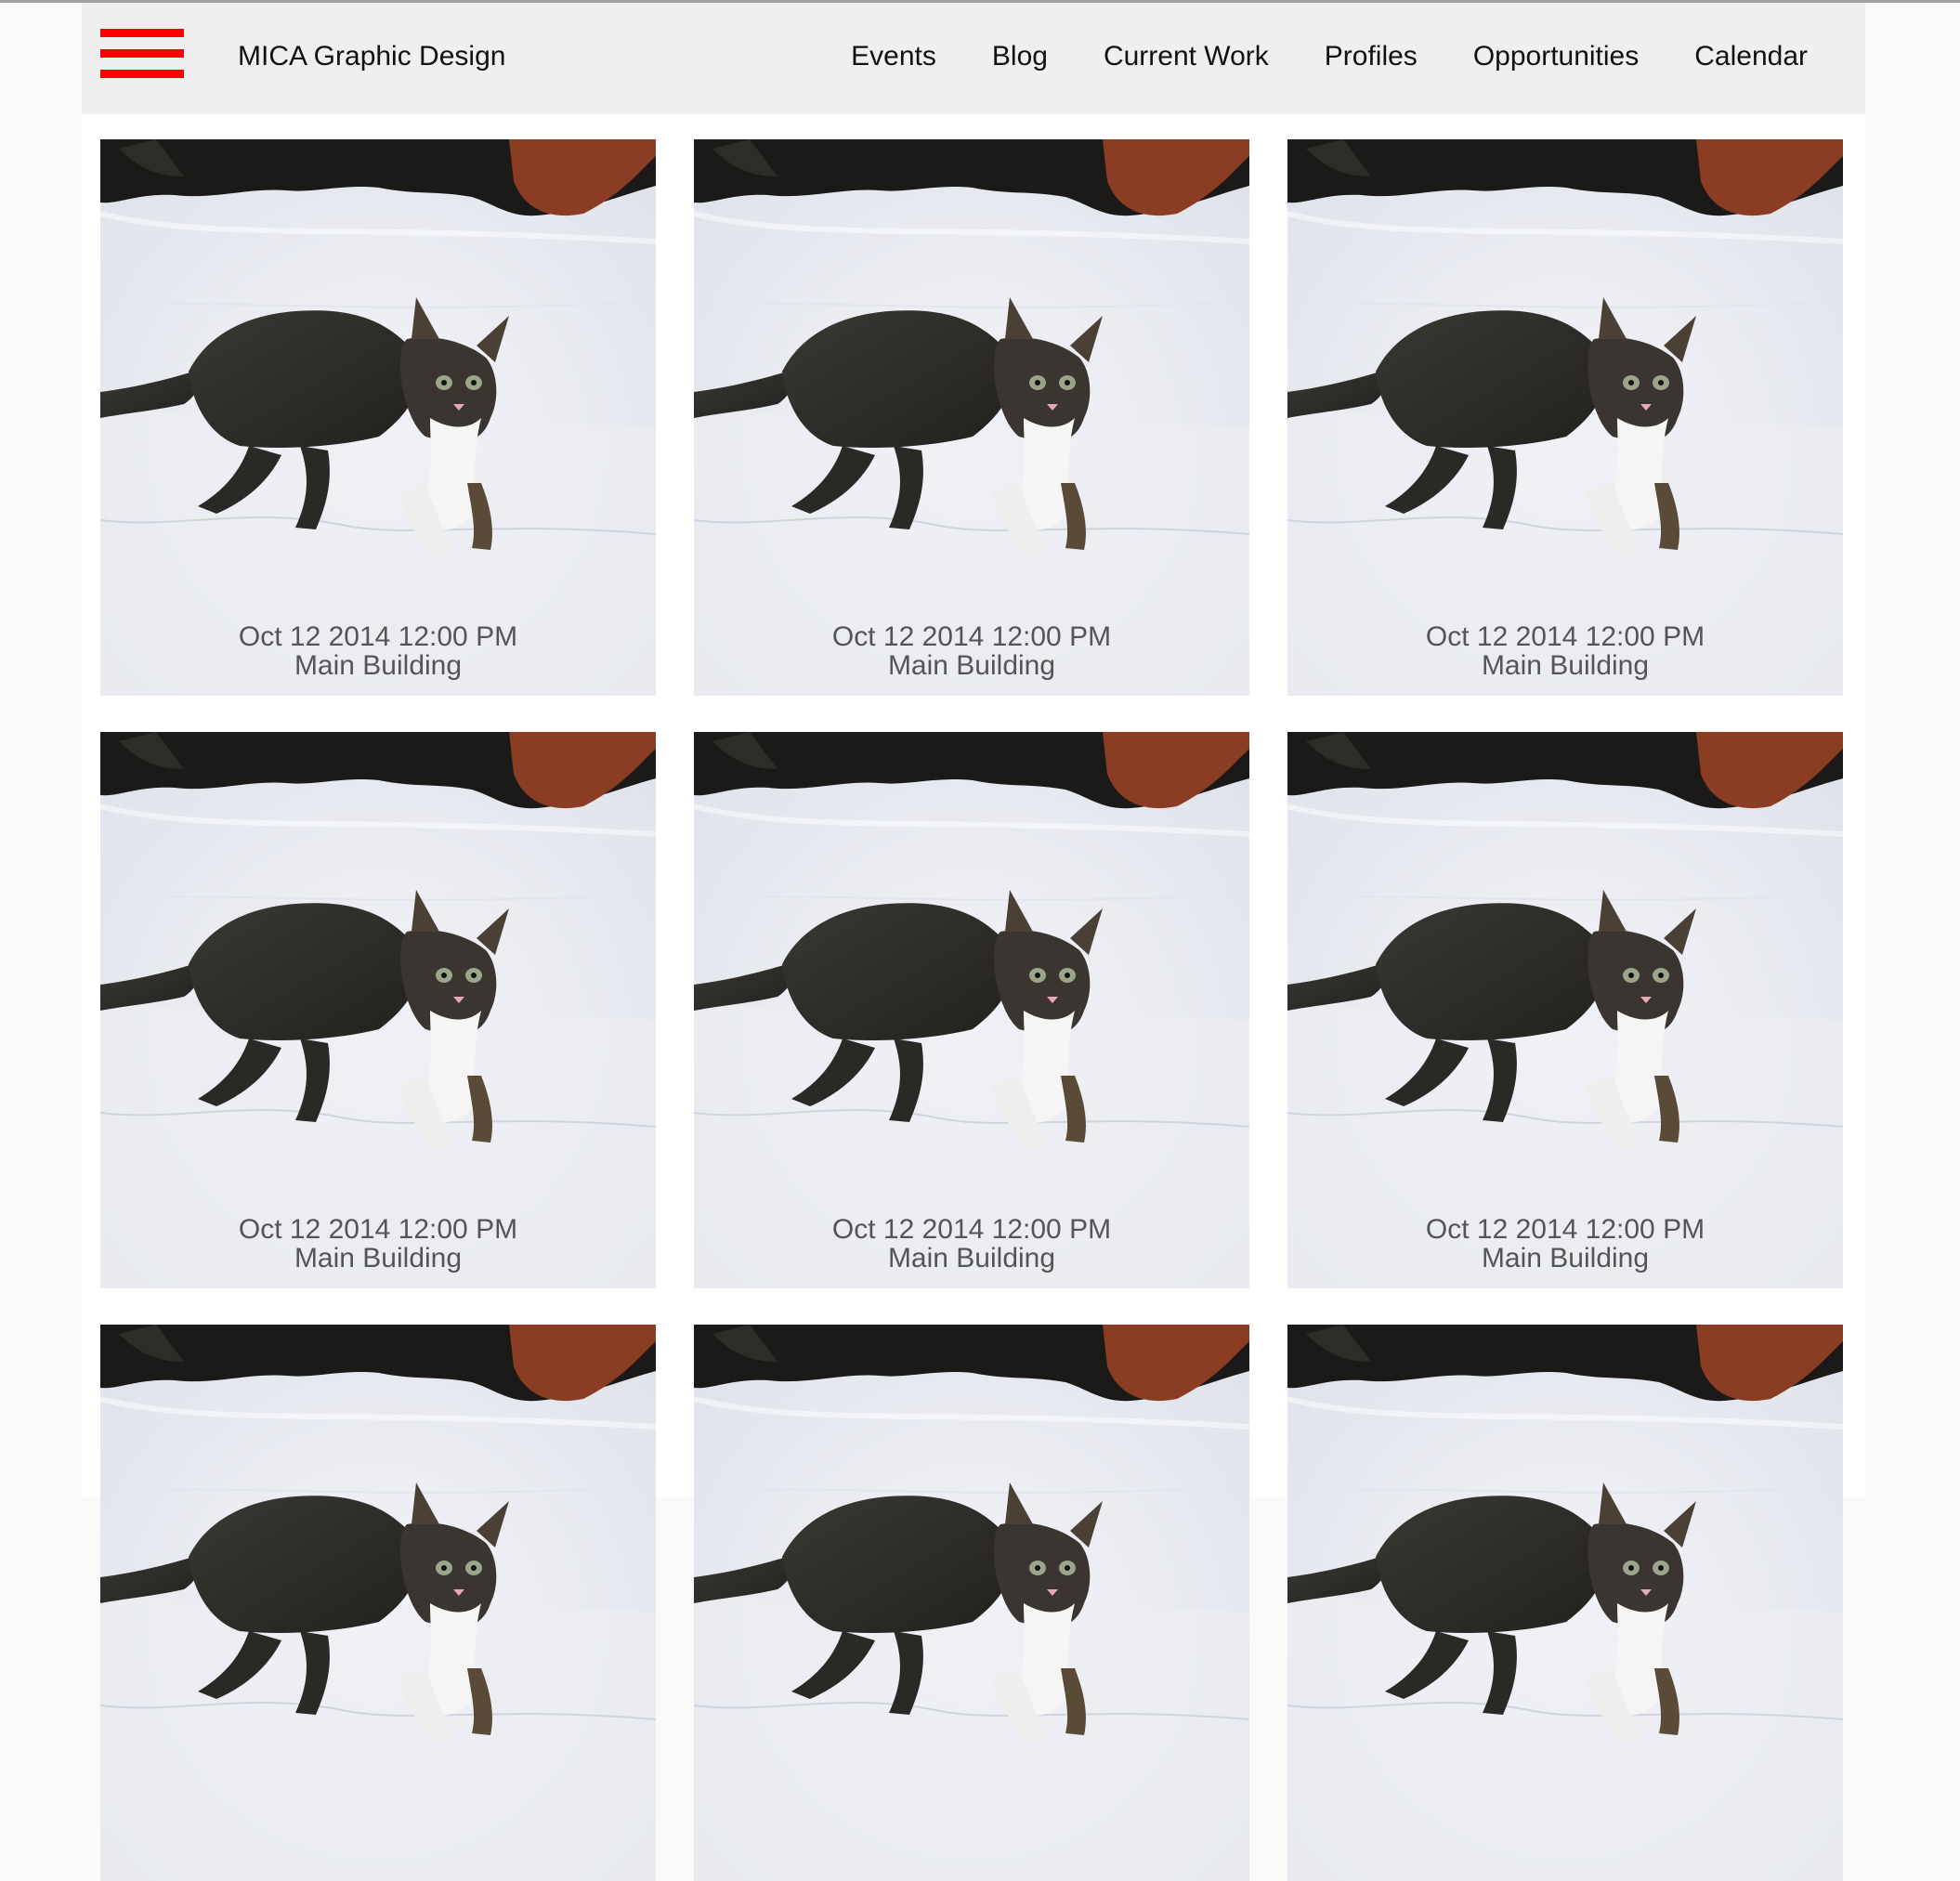 Image resolution: width=1960 pixels, height=1881 pixels. I want to click on site-title: MICA Graphic Design, so click(371, 56).